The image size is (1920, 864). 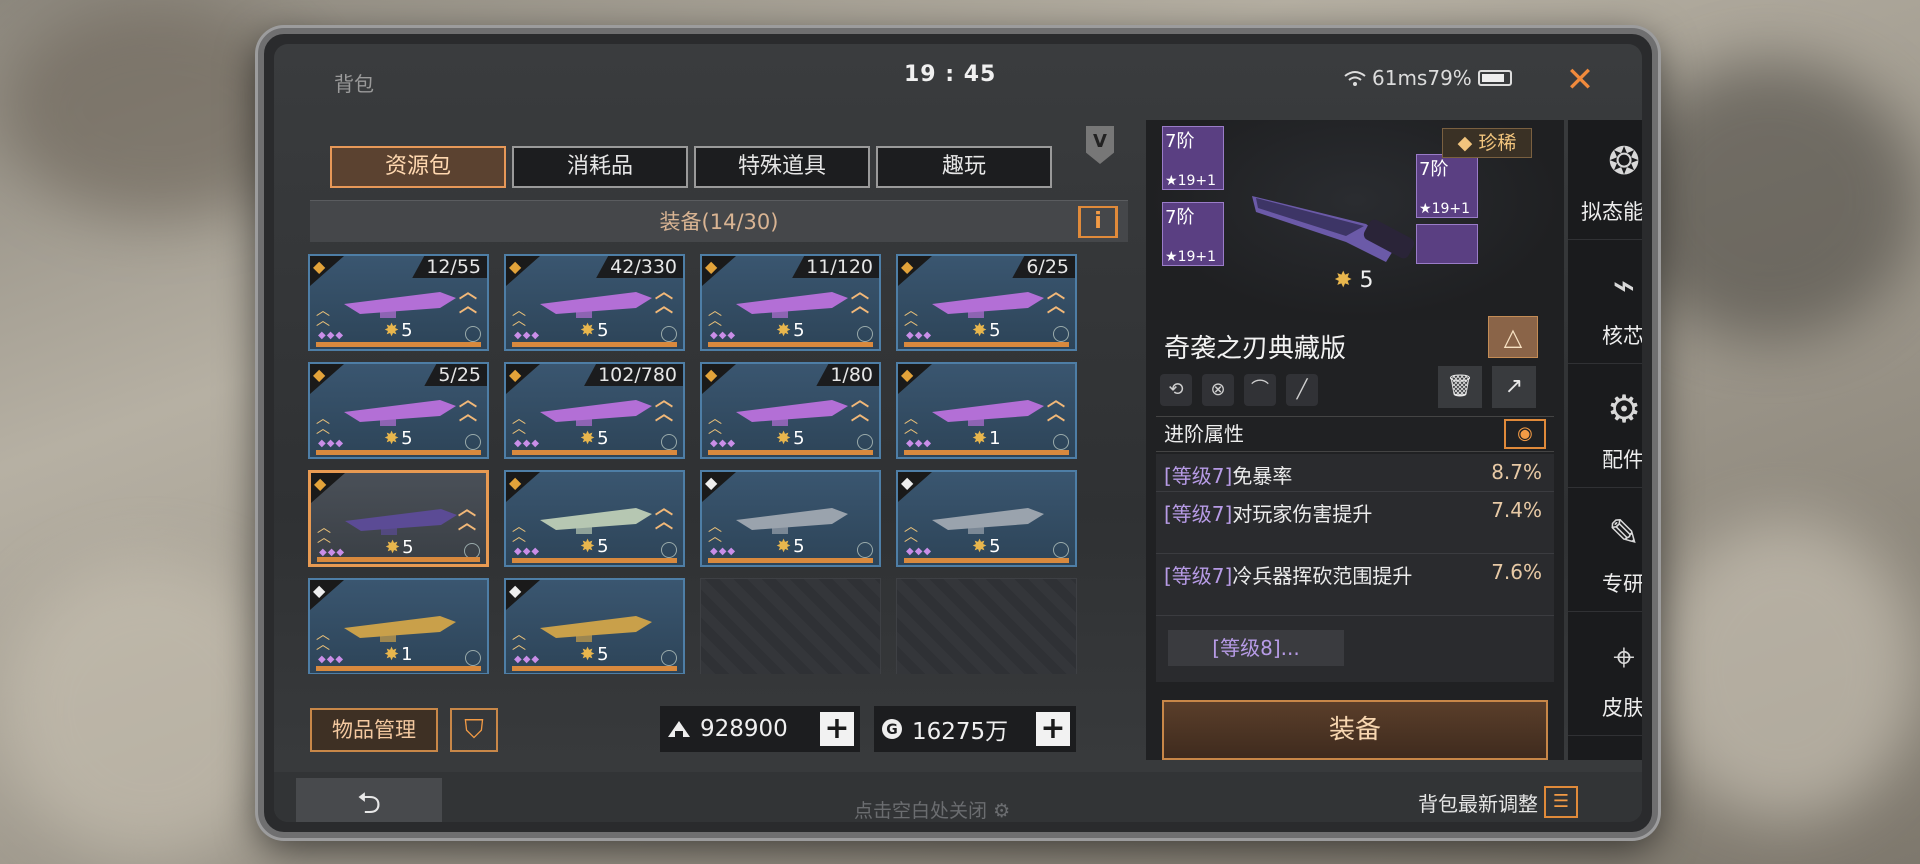 I want to click on cross-icon: ⊗, so click(x=1218, y=390).